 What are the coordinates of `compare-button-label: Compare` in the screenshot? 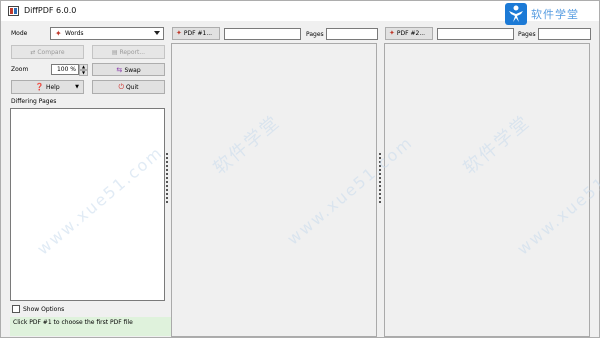 It's located at (51, 52).